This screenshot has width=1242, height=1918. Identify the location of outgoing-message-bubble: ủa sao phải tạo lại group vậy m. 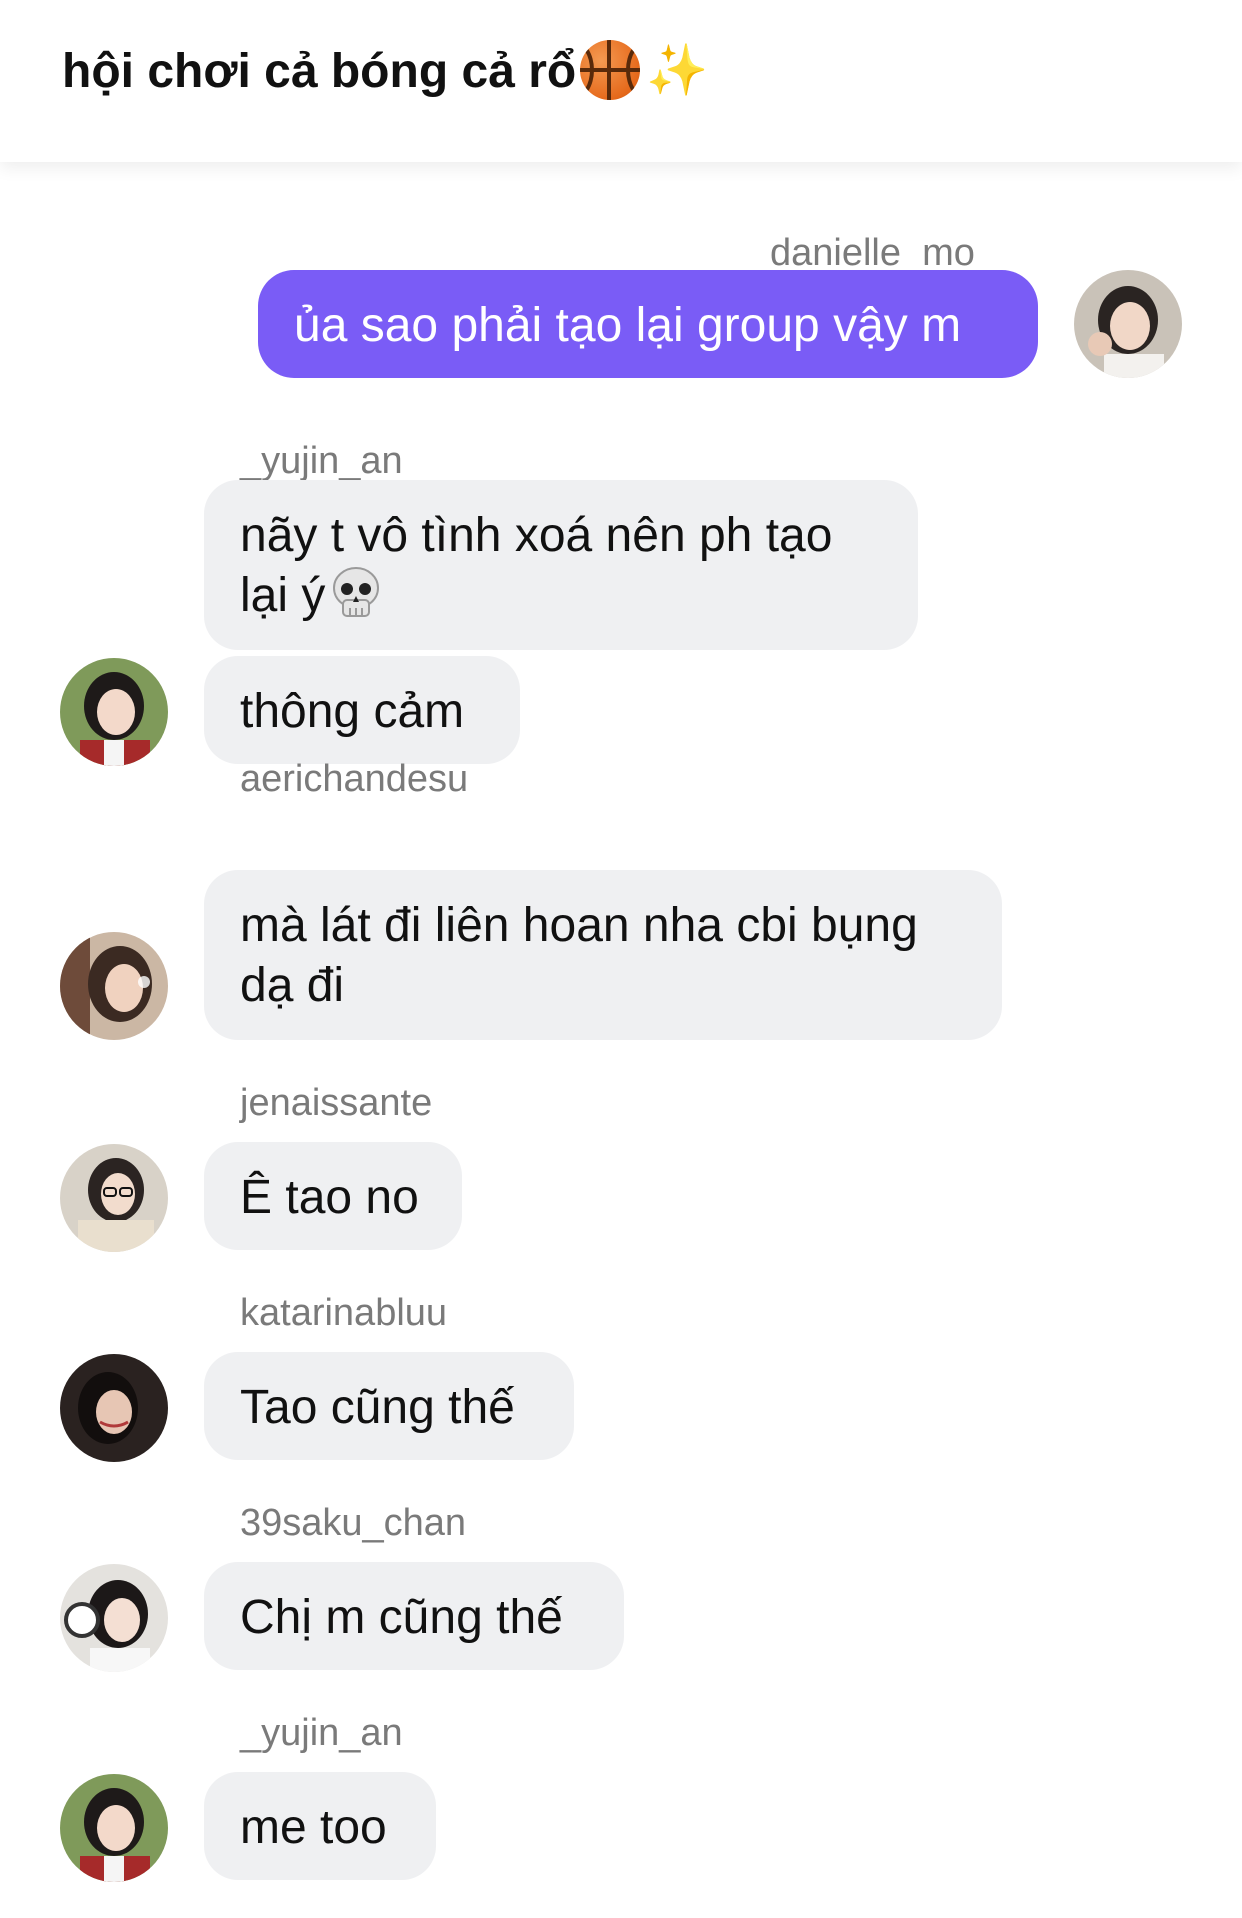
(648, 324).